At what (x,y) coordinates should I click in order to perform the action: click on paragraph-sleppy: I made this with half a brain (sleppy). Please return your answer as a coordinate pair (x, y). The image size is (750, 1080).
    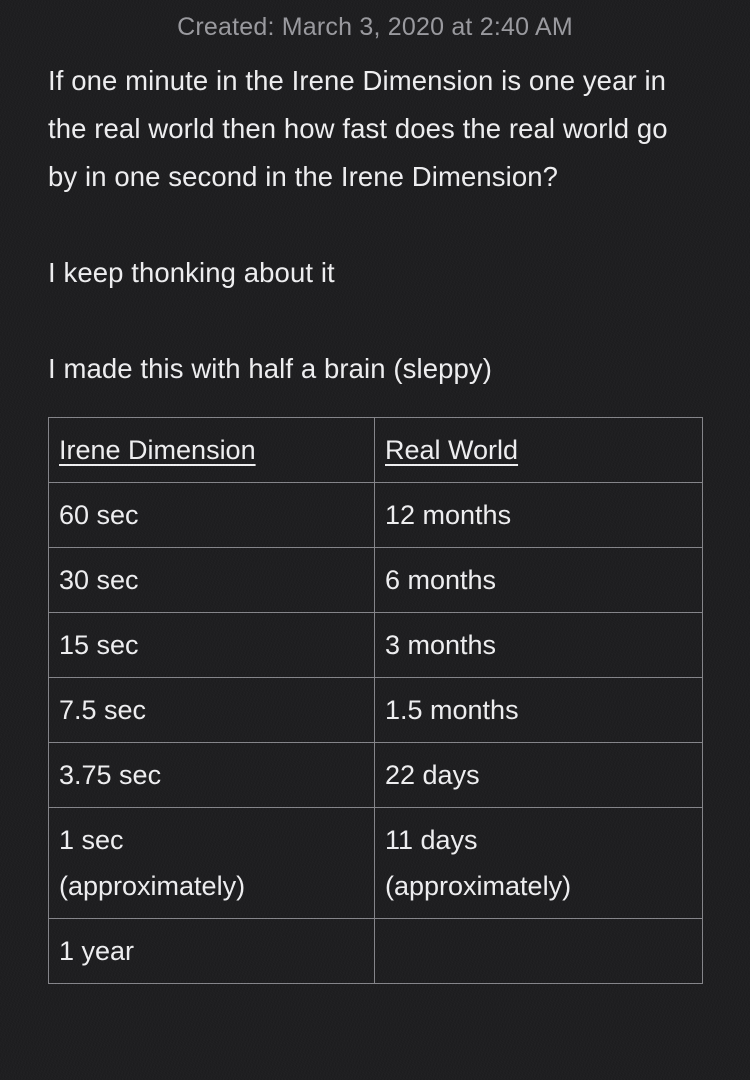
    Looking at the image, I should click on (270, 369).